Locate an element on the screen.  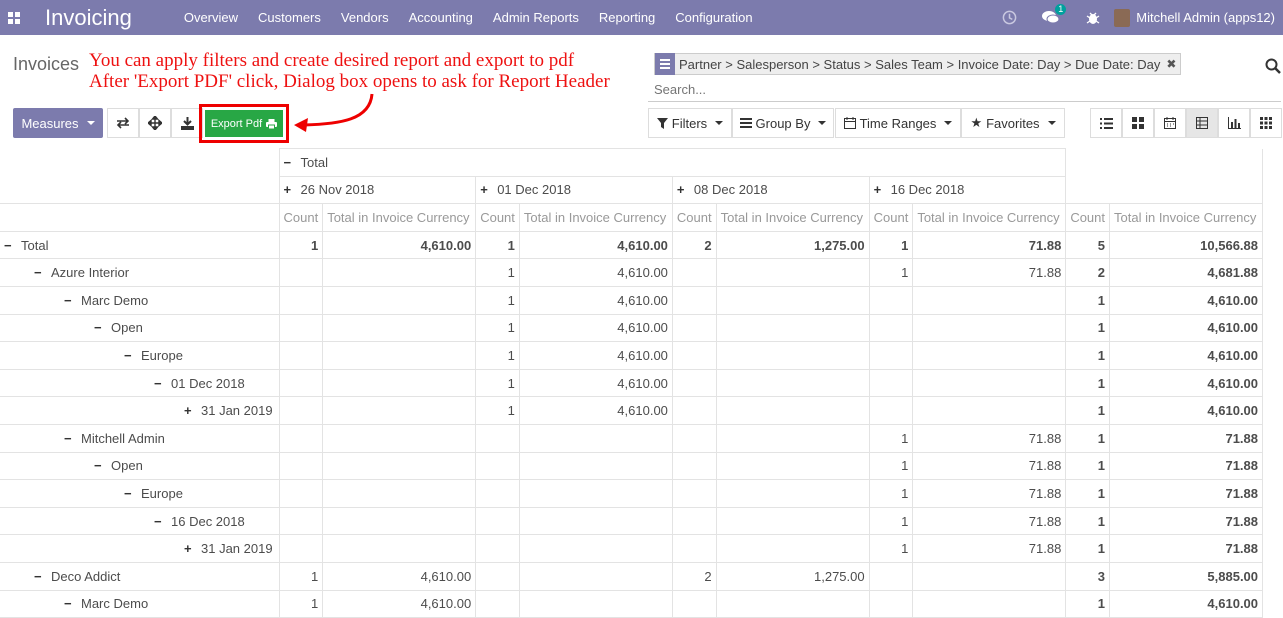
row-header: −01 Dec 2018 is located at coordinates (140, 383).